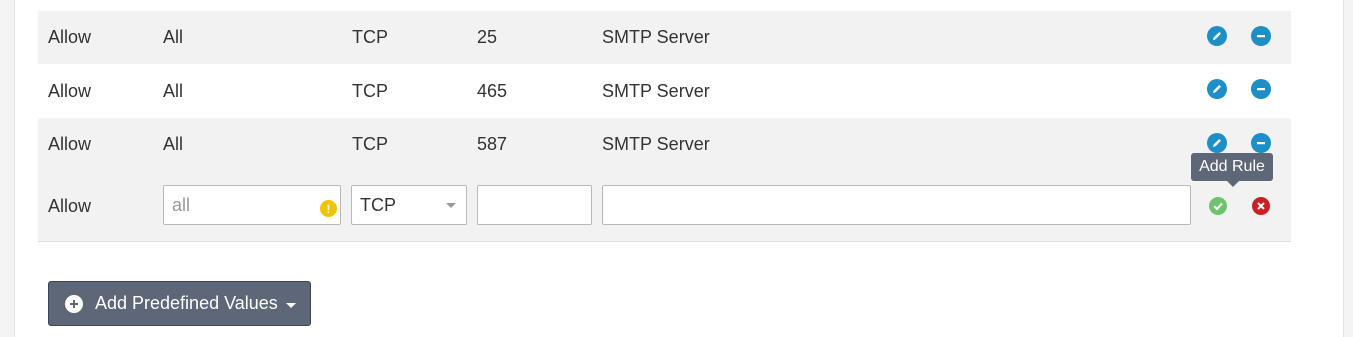 The width and height of the screenshot is (1353, 337). Describe the element at coordinates (74, 303) in the screenshot. I see `plus-circle-icon` at that location.